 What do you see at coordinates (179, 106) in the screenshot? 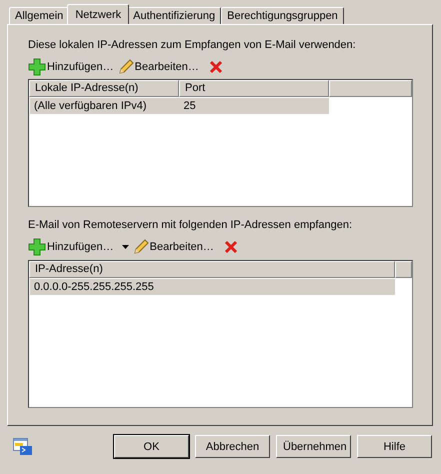
I see `list-row: (Alle verfügbaren IPv4) 25` at bounding box center [179, 106].